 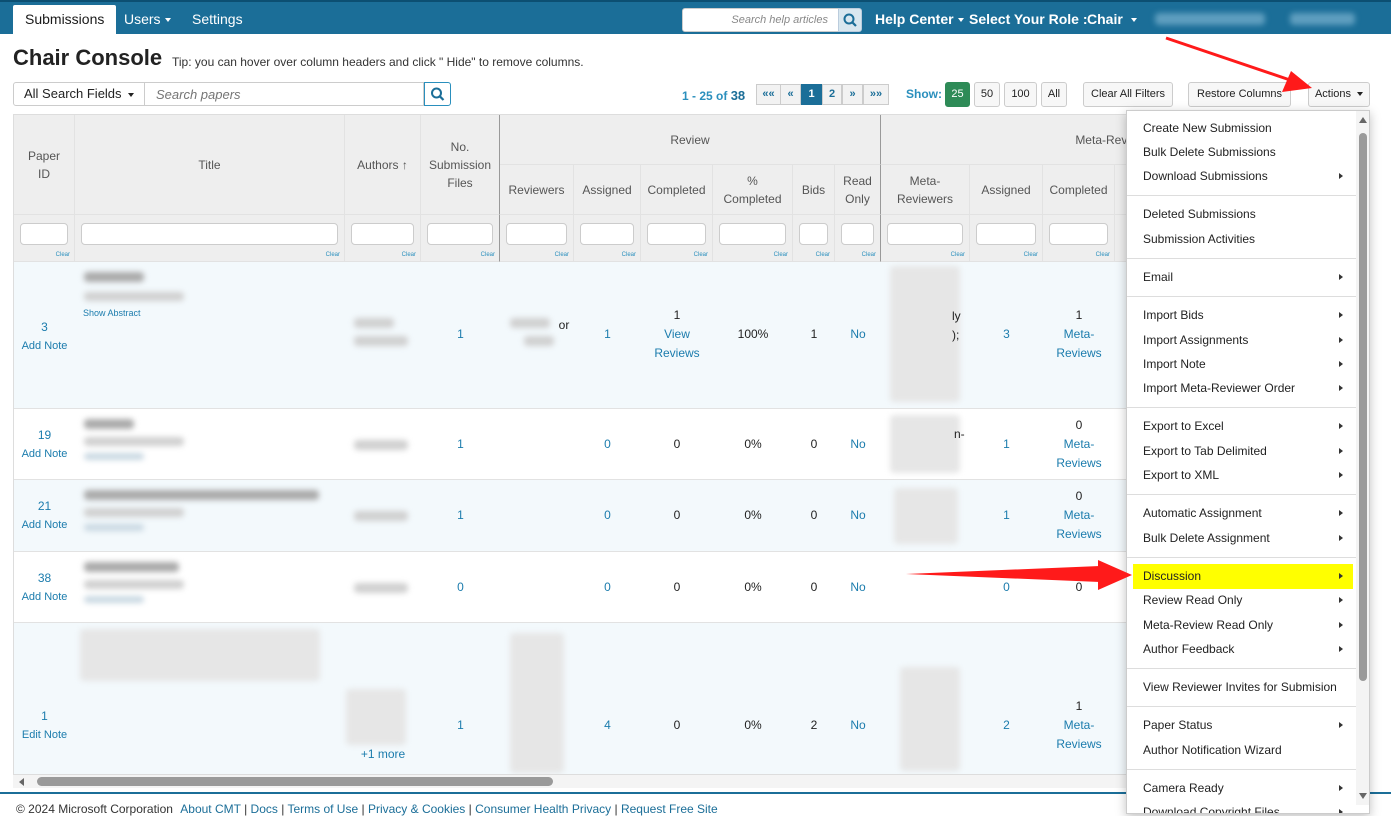 I want to click on menu-item-import-meta-reviewer-order: Import Meta-Reviewer Order, so click(x=1243, y=388).